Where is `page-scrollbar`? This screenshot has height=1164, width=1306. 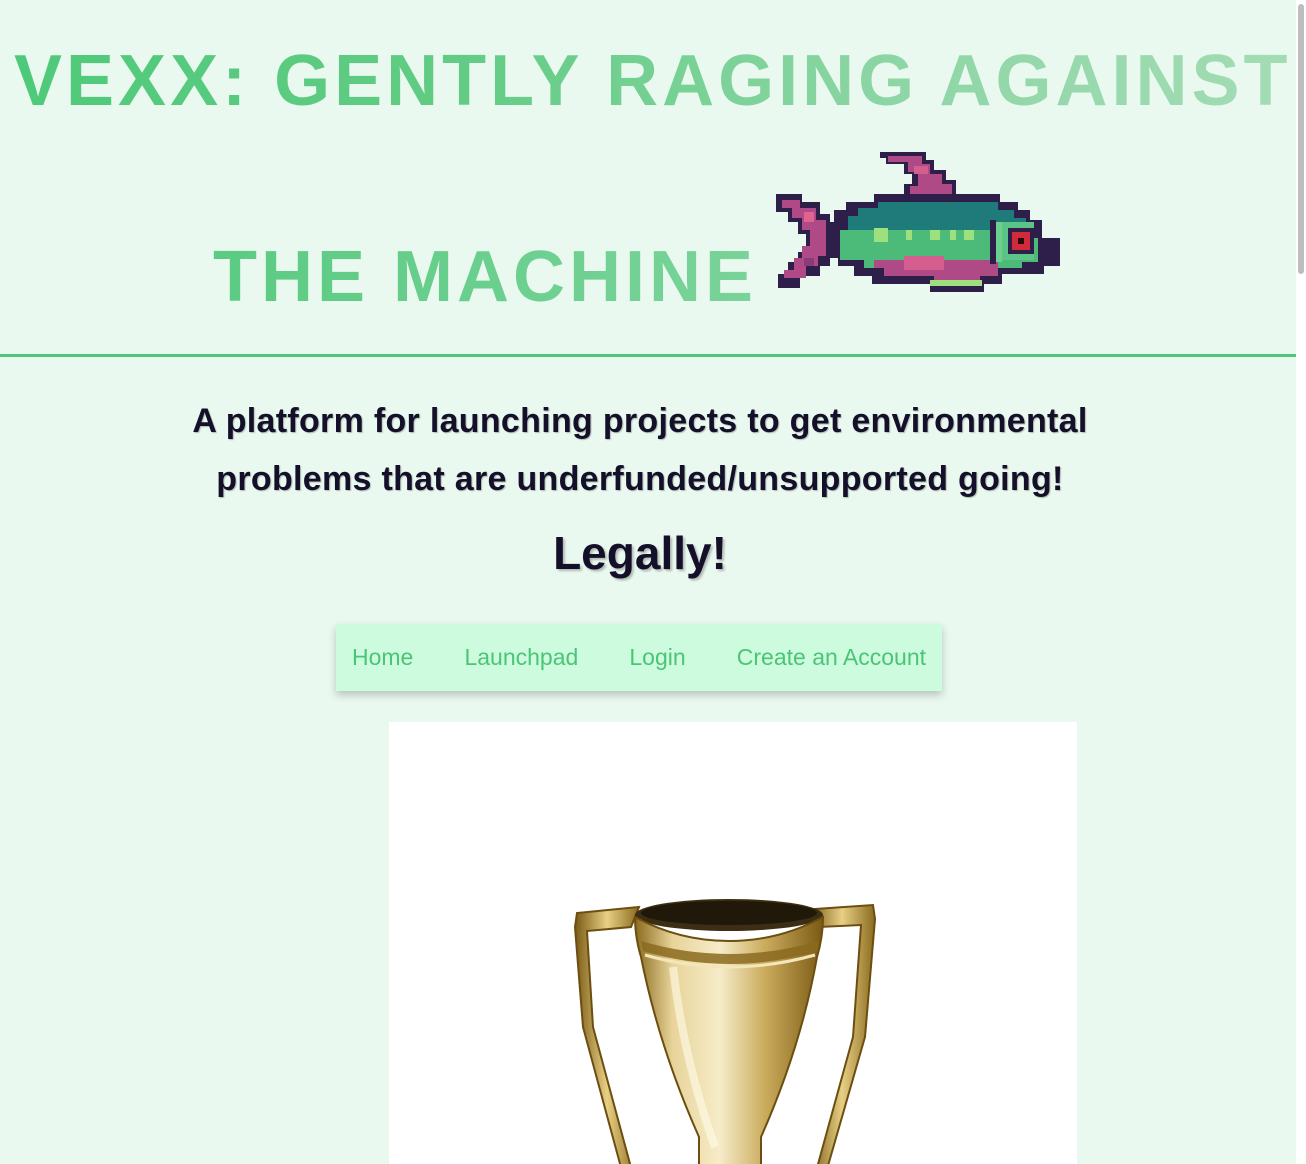
page-scrollbar is located at coordinates (1301, 582).